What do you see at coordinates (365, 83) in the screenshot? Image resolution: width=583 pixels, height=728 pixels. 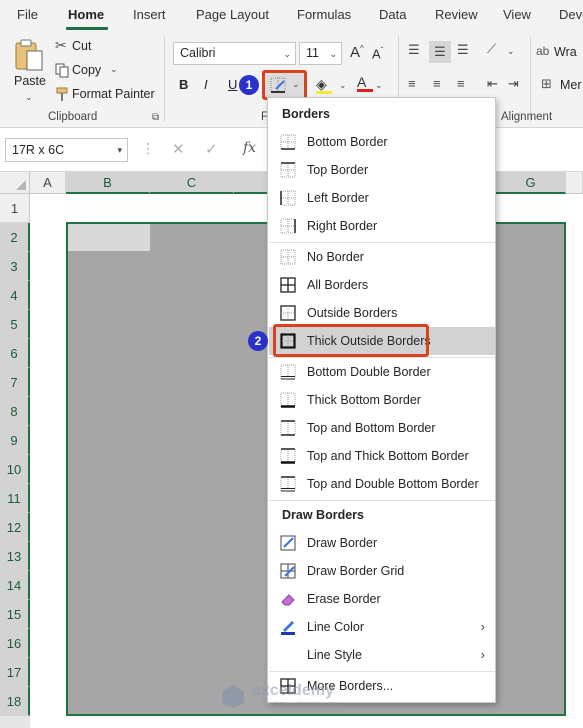 I see `font-color-button: A` at bounding box center [365, 83].